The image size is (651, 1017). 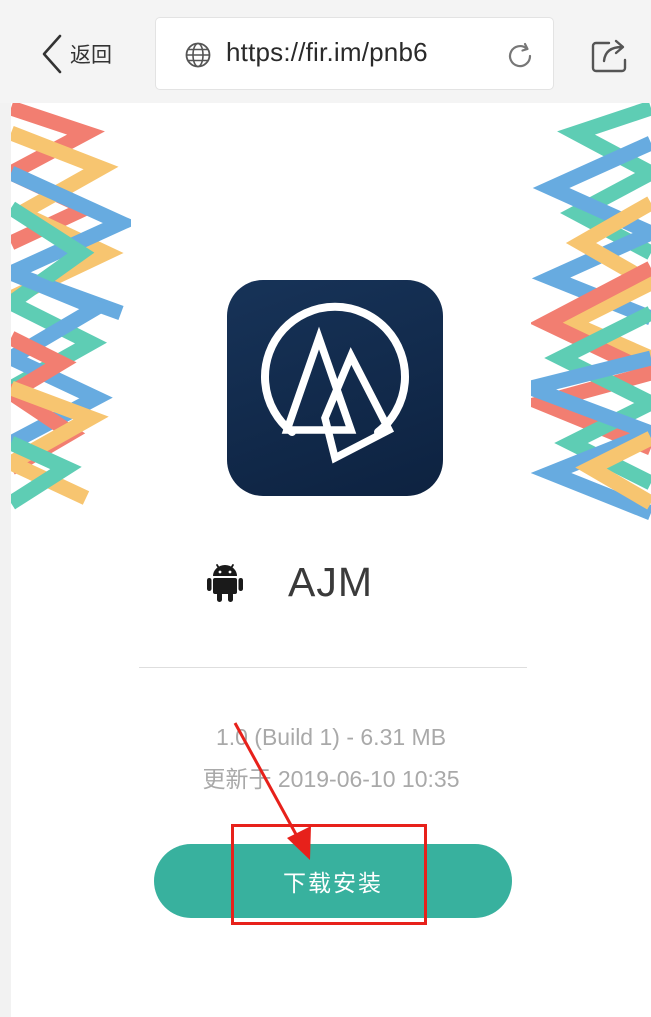 I want to click on app-name-row: AJM, so click(x=331, y=581).